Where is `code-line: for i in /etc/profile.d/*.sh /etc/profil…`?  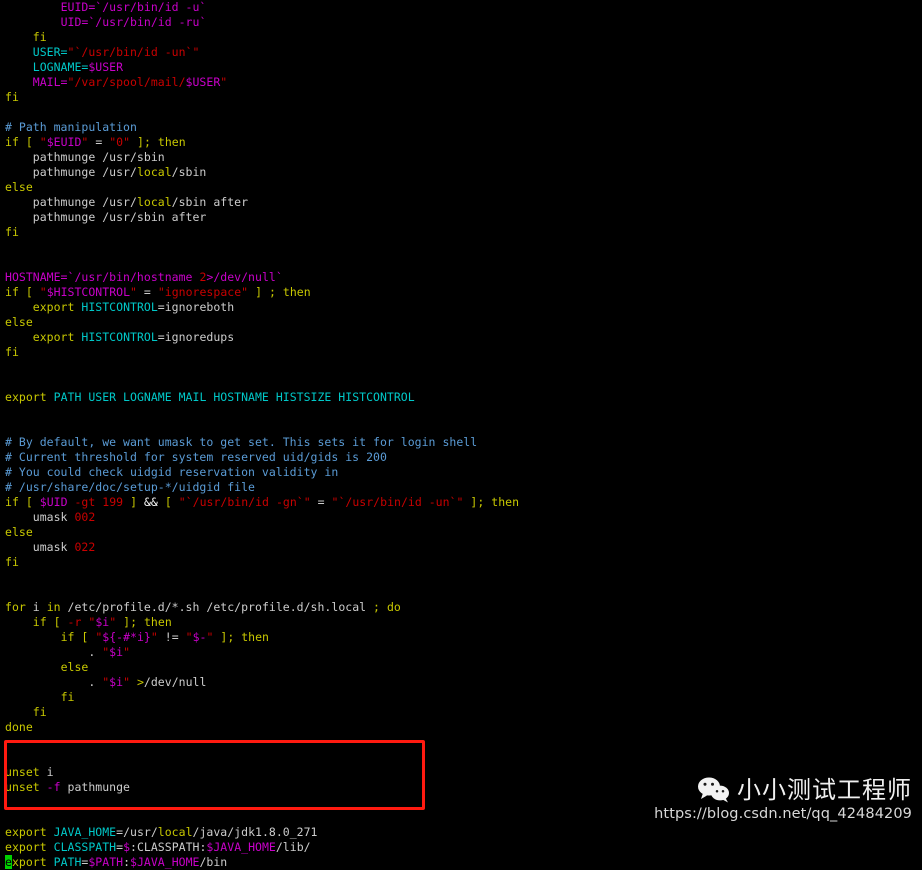 code-line: for i in /etc/profile.d/*.sh /etc/profil… is located at coordinates (463, 607).